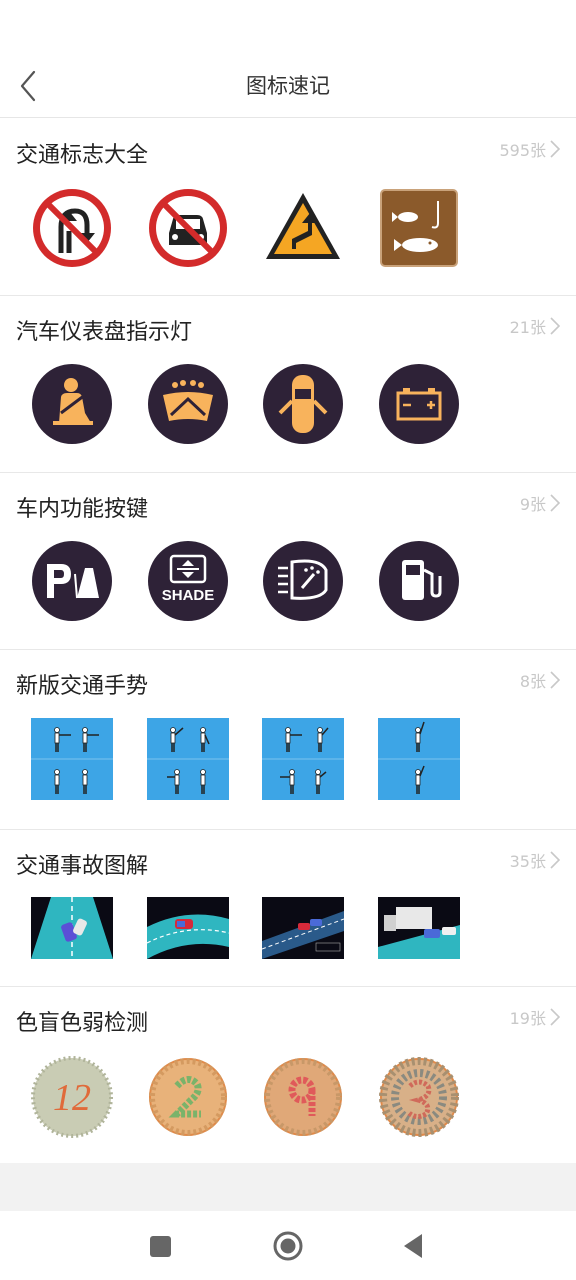  What do you see at coordinates (532, 504) in the screenshot?
I see `section-count: 9张` at bounding box center [532, 504].